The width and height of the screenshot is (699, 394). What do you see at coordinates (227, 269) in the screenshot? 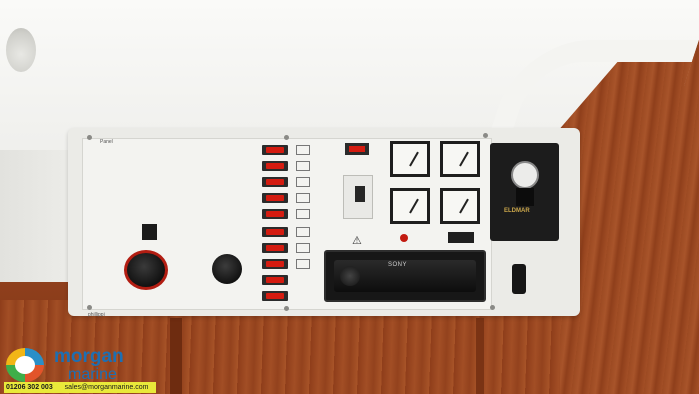
I see `rotary-knob` at bounding box center [227, 269].